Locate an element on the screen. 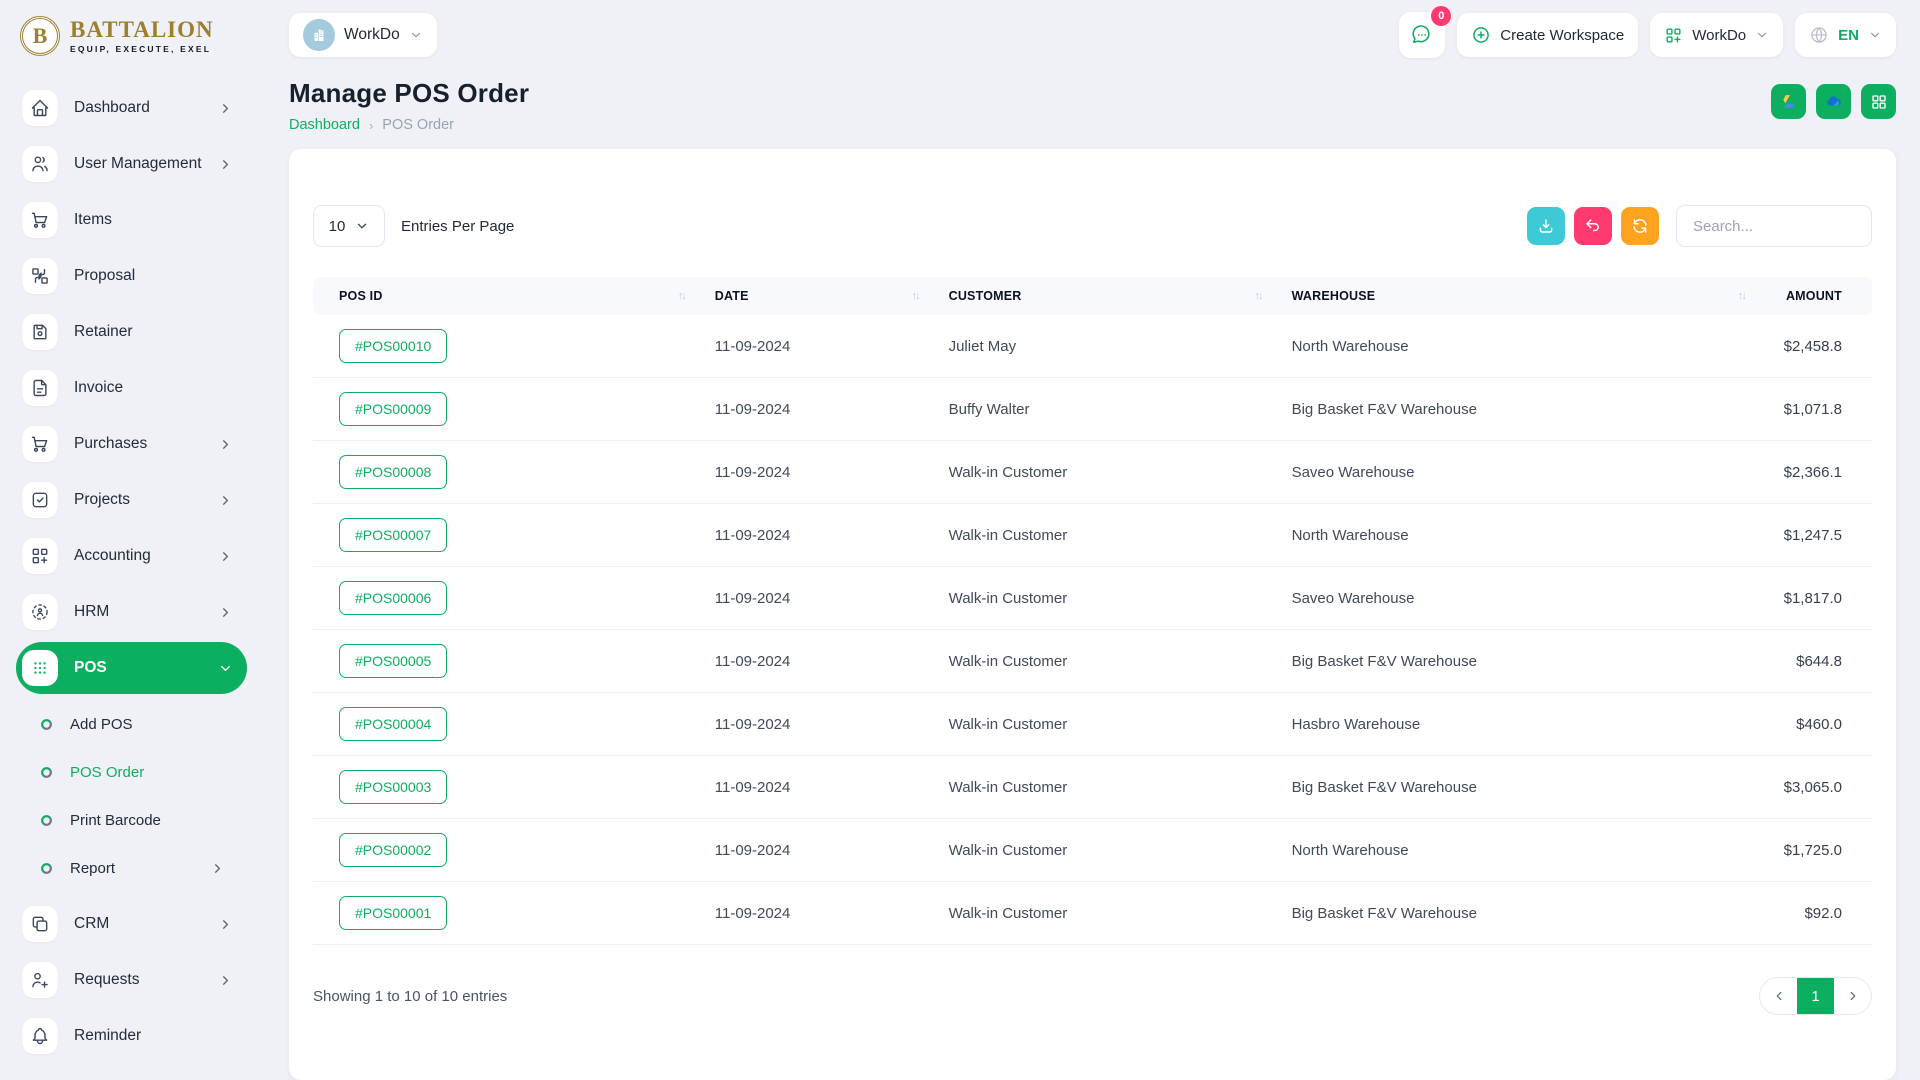  sidebar-item-label: Purchases is located at coordinates (111, 443).